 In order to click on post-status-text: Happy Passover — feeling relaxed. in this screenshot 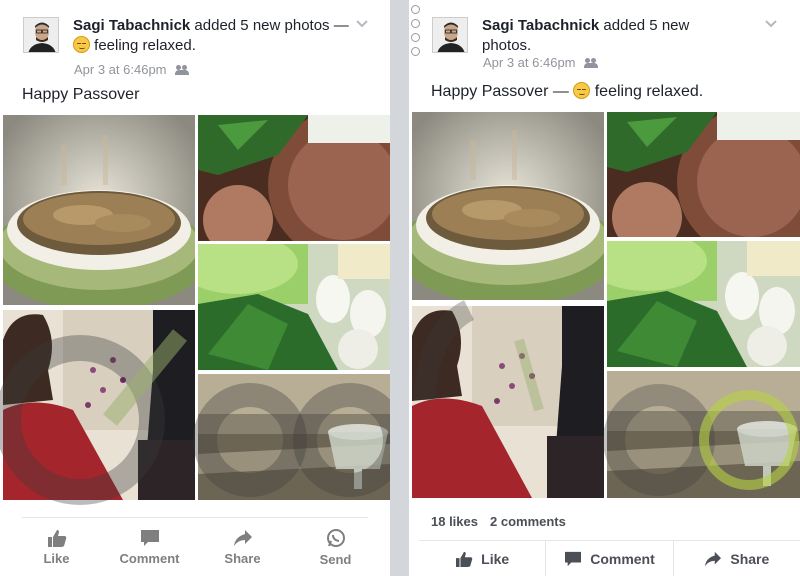, I will do `click(567, 91)`.